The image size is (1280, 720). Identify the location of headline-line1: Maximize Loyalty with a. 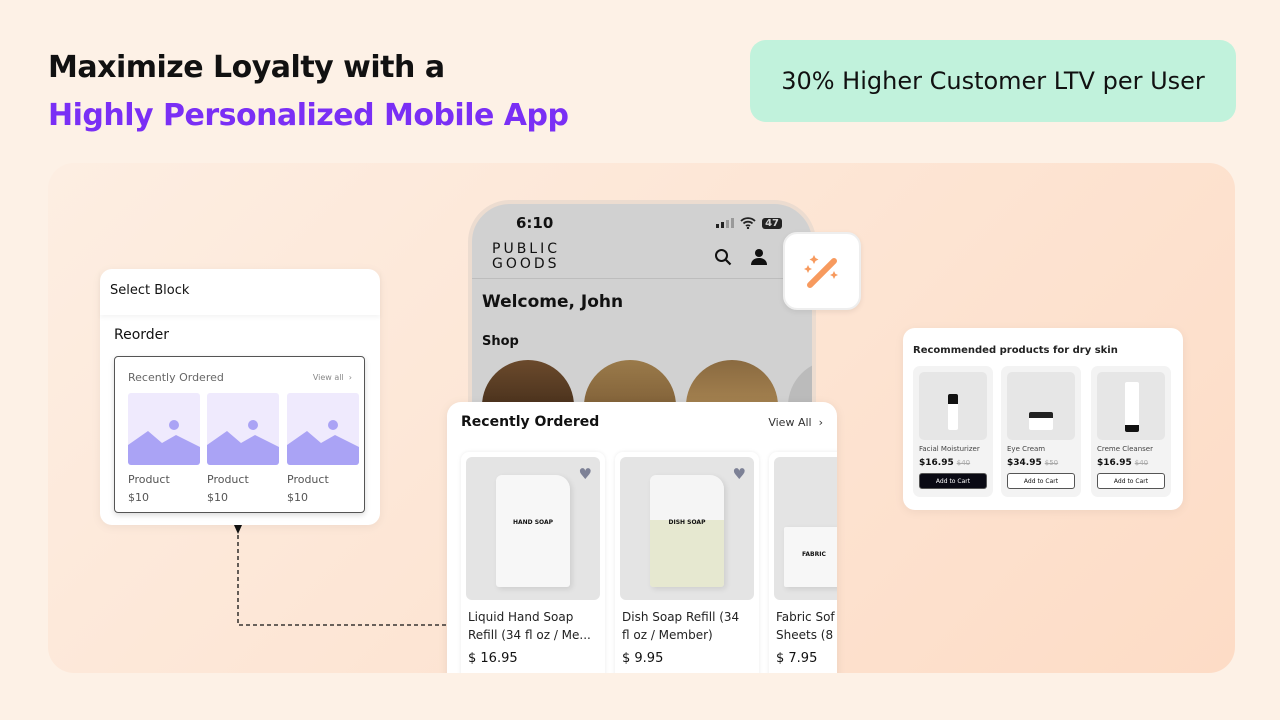
(246, 67).